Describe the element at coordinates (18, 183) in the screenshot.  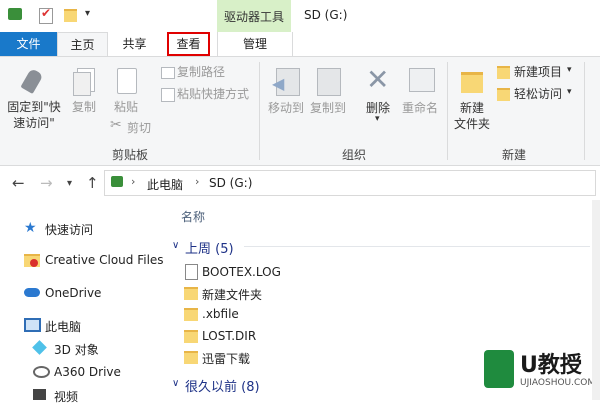
I see `back-arrow-icon: ←` at that location.